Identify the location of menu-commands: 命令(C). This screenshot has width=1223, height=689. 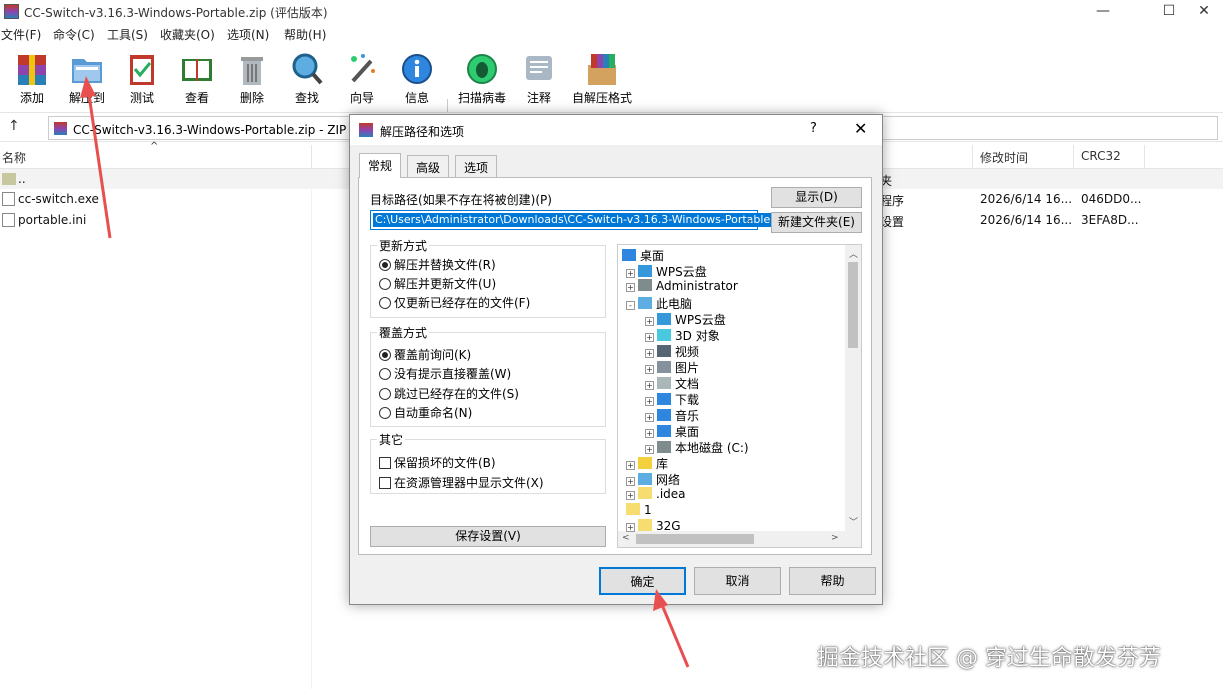
(74, 34).